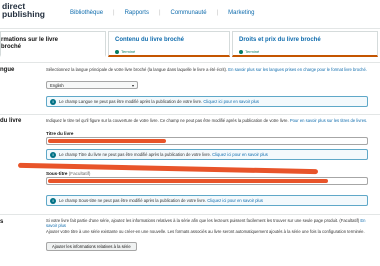  Describe the element at coordinates (86, 13) in the screenshot. I see `nav-library: Bibliothèque` at that location.